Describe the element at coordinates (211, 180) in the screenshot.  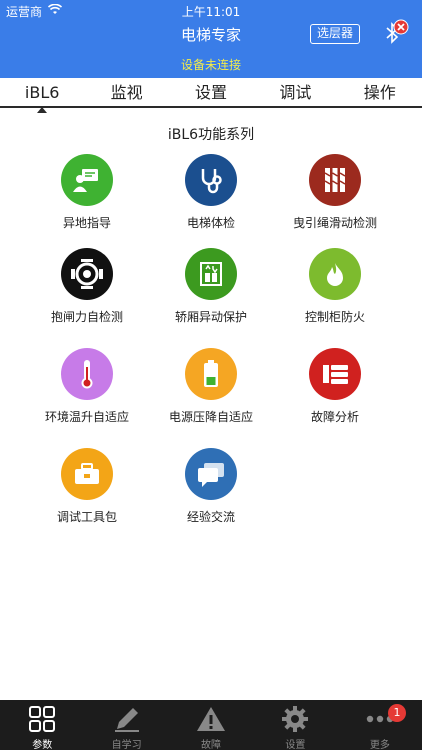
I see `stethoscope-icon` at that location.